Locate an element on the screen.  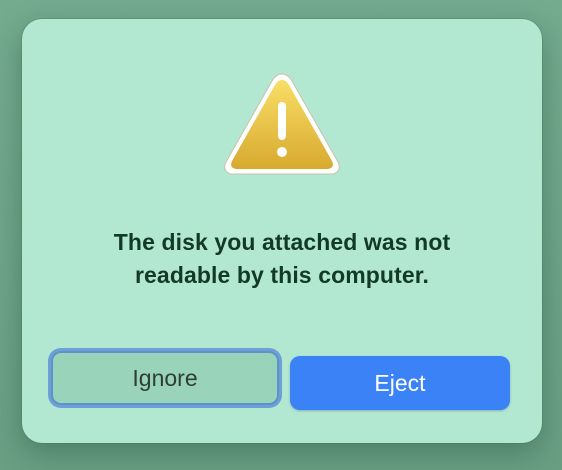
ignore-button-label: Ignore is located at coordinates (165, 377).